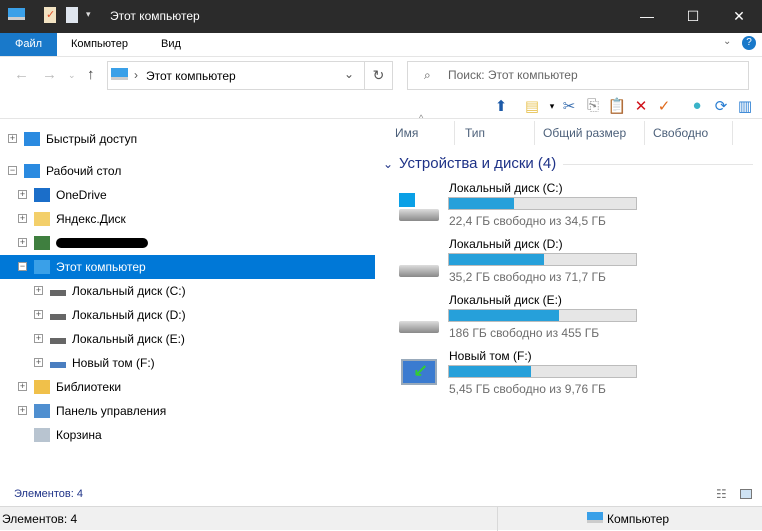 The width and height of the screenshot is (762, 531). I want to click on tree-item: + Новый том (F:), so click(187, 363).